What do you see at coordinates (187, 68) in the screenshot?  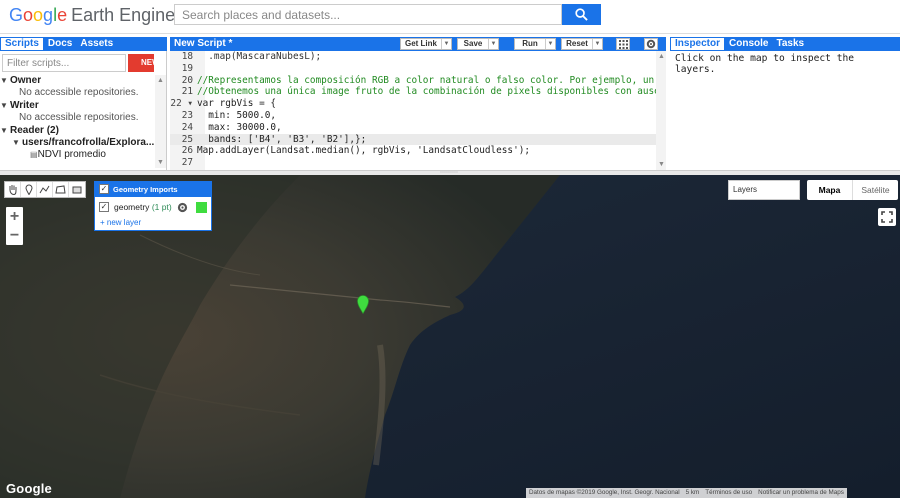 I see `line-number: 19` at bounding box center [187, 68].